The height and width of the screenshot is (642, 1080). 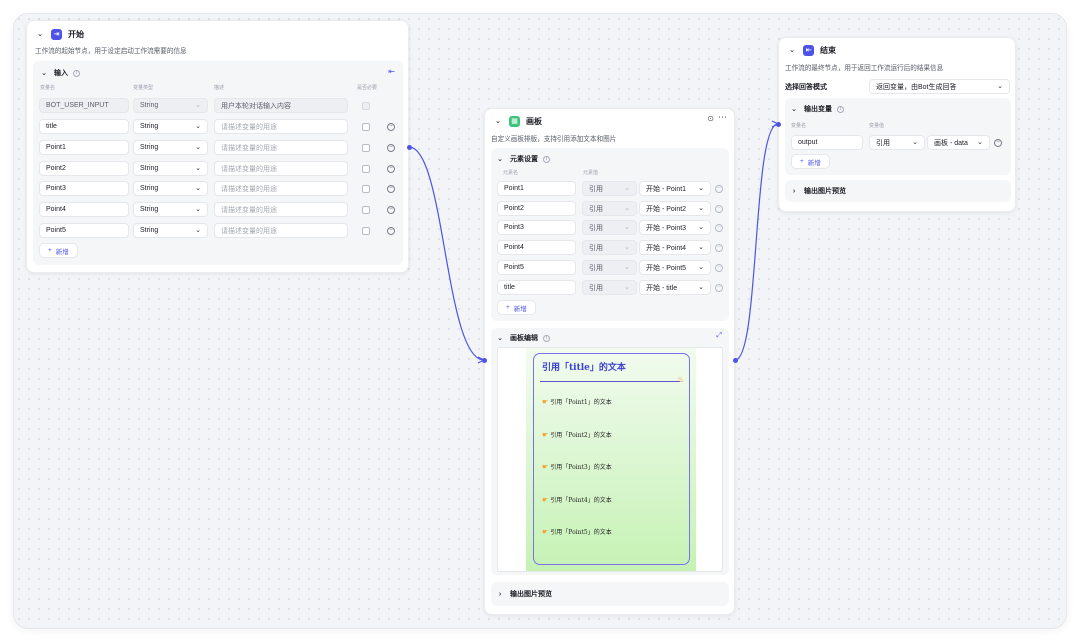 What do you see at coordinates (610, 594) in the screenshot?
I see `canvas-preview-section: › 输出图片预览` at bounding box center [610, 594].